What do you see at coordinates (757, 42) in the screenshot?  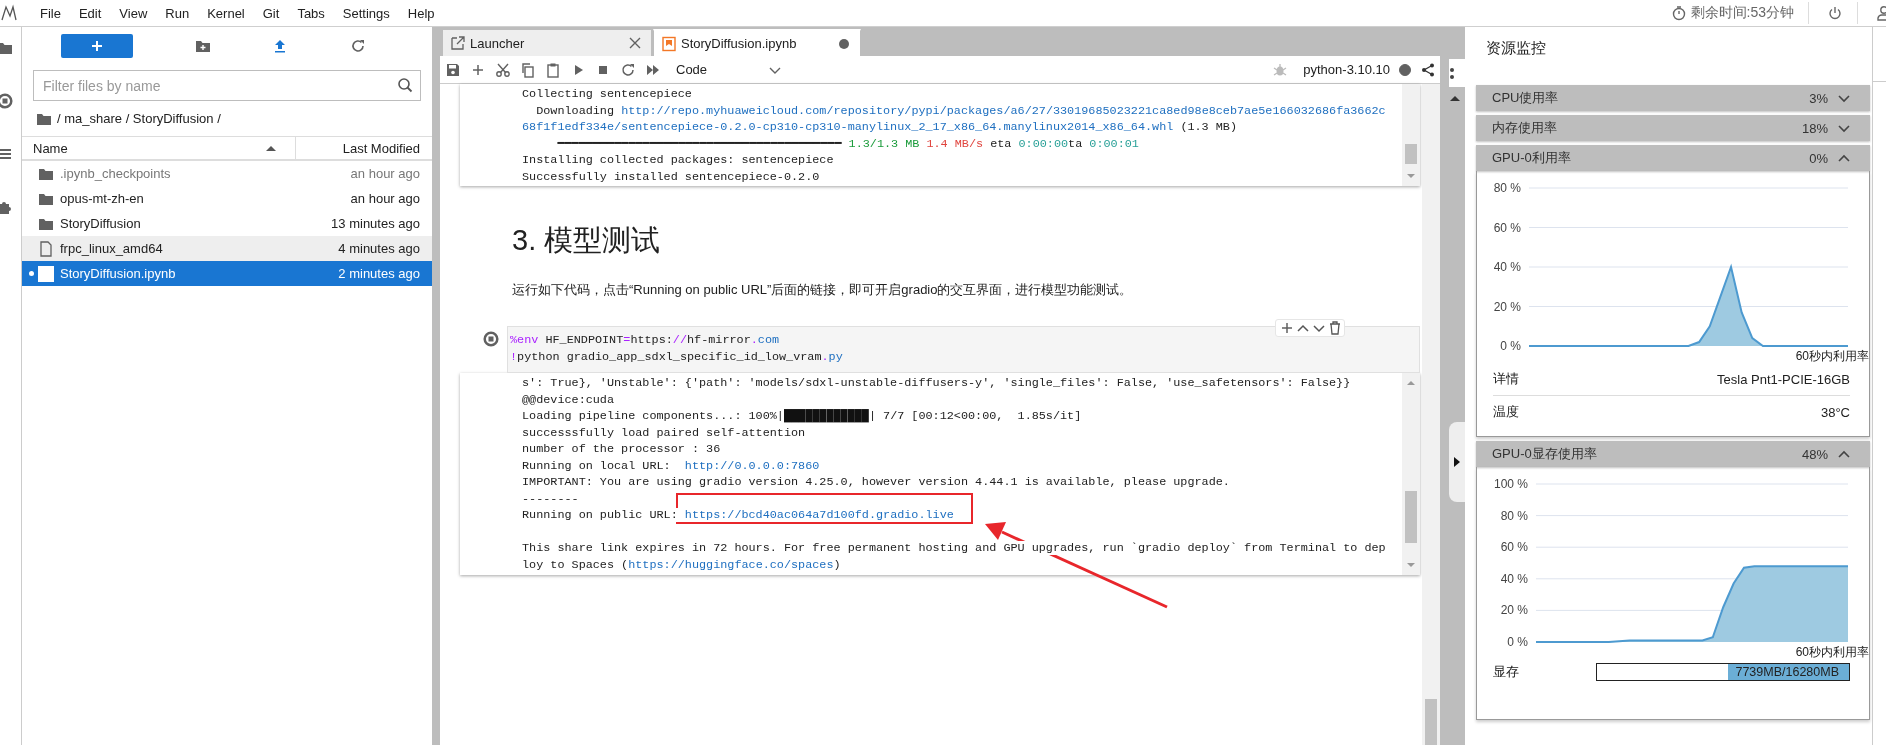 I see `tab: StoryDiffusion.ipynb` at bounding box center [757, 42].